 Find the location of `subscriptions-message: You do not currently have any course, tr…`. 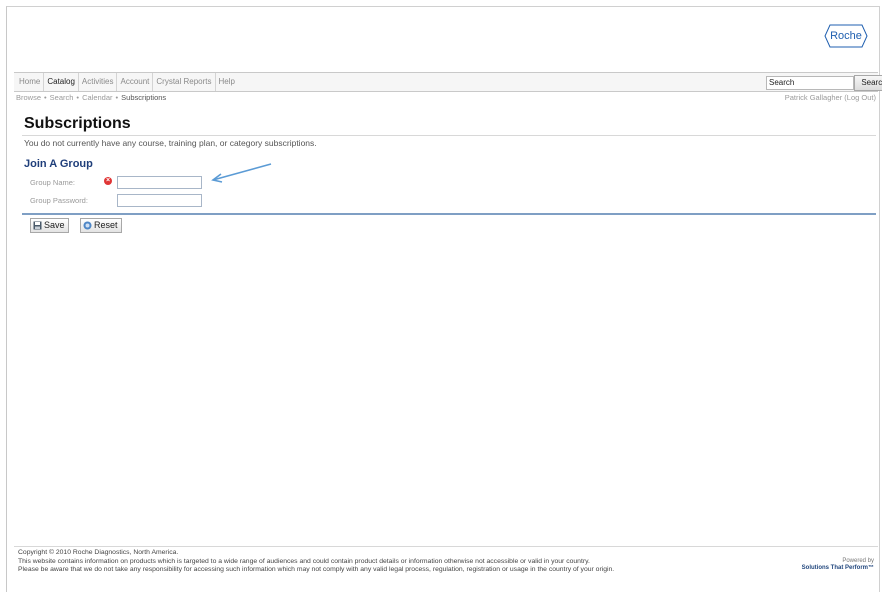

subscriptions-message: You do not currently have any course, tr… is located at coordinates (170, 143).